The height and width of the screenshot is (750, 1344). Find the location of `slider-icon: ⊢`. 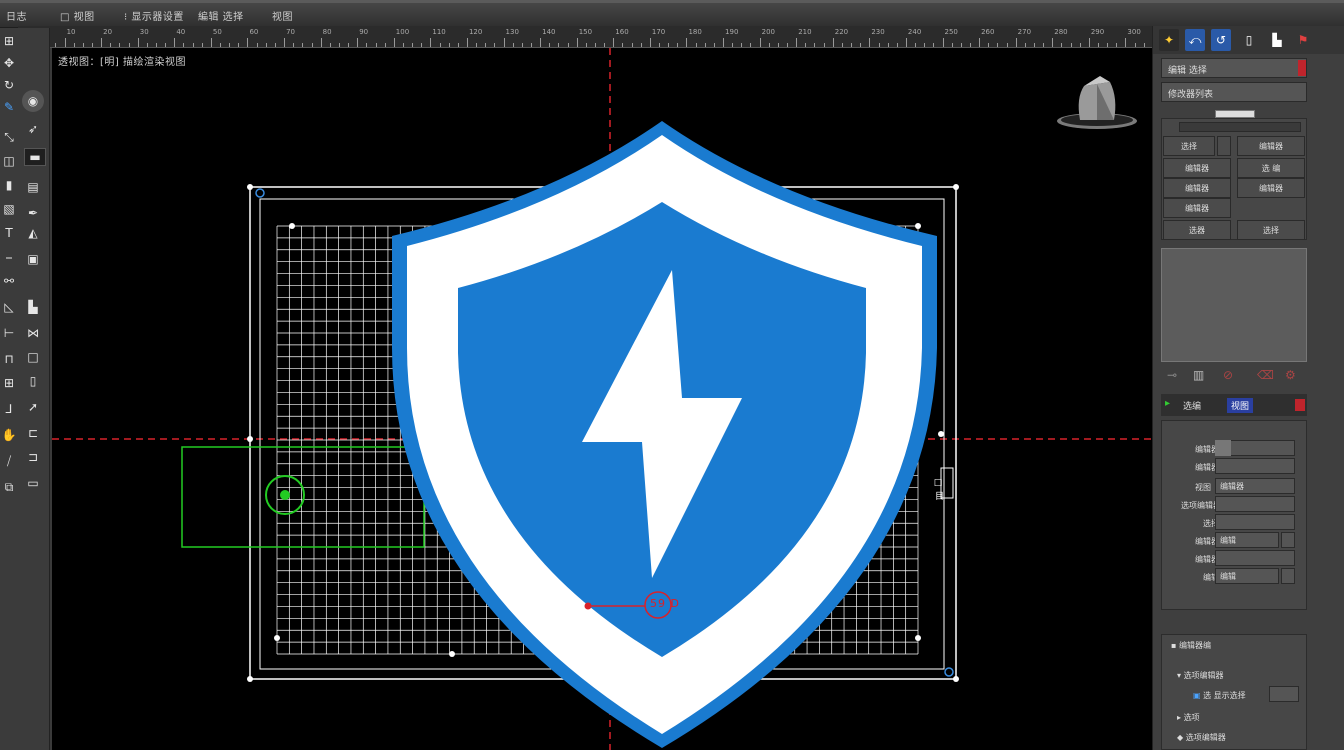

slider-icon: ⊢ is located at coordinates (9, 333).